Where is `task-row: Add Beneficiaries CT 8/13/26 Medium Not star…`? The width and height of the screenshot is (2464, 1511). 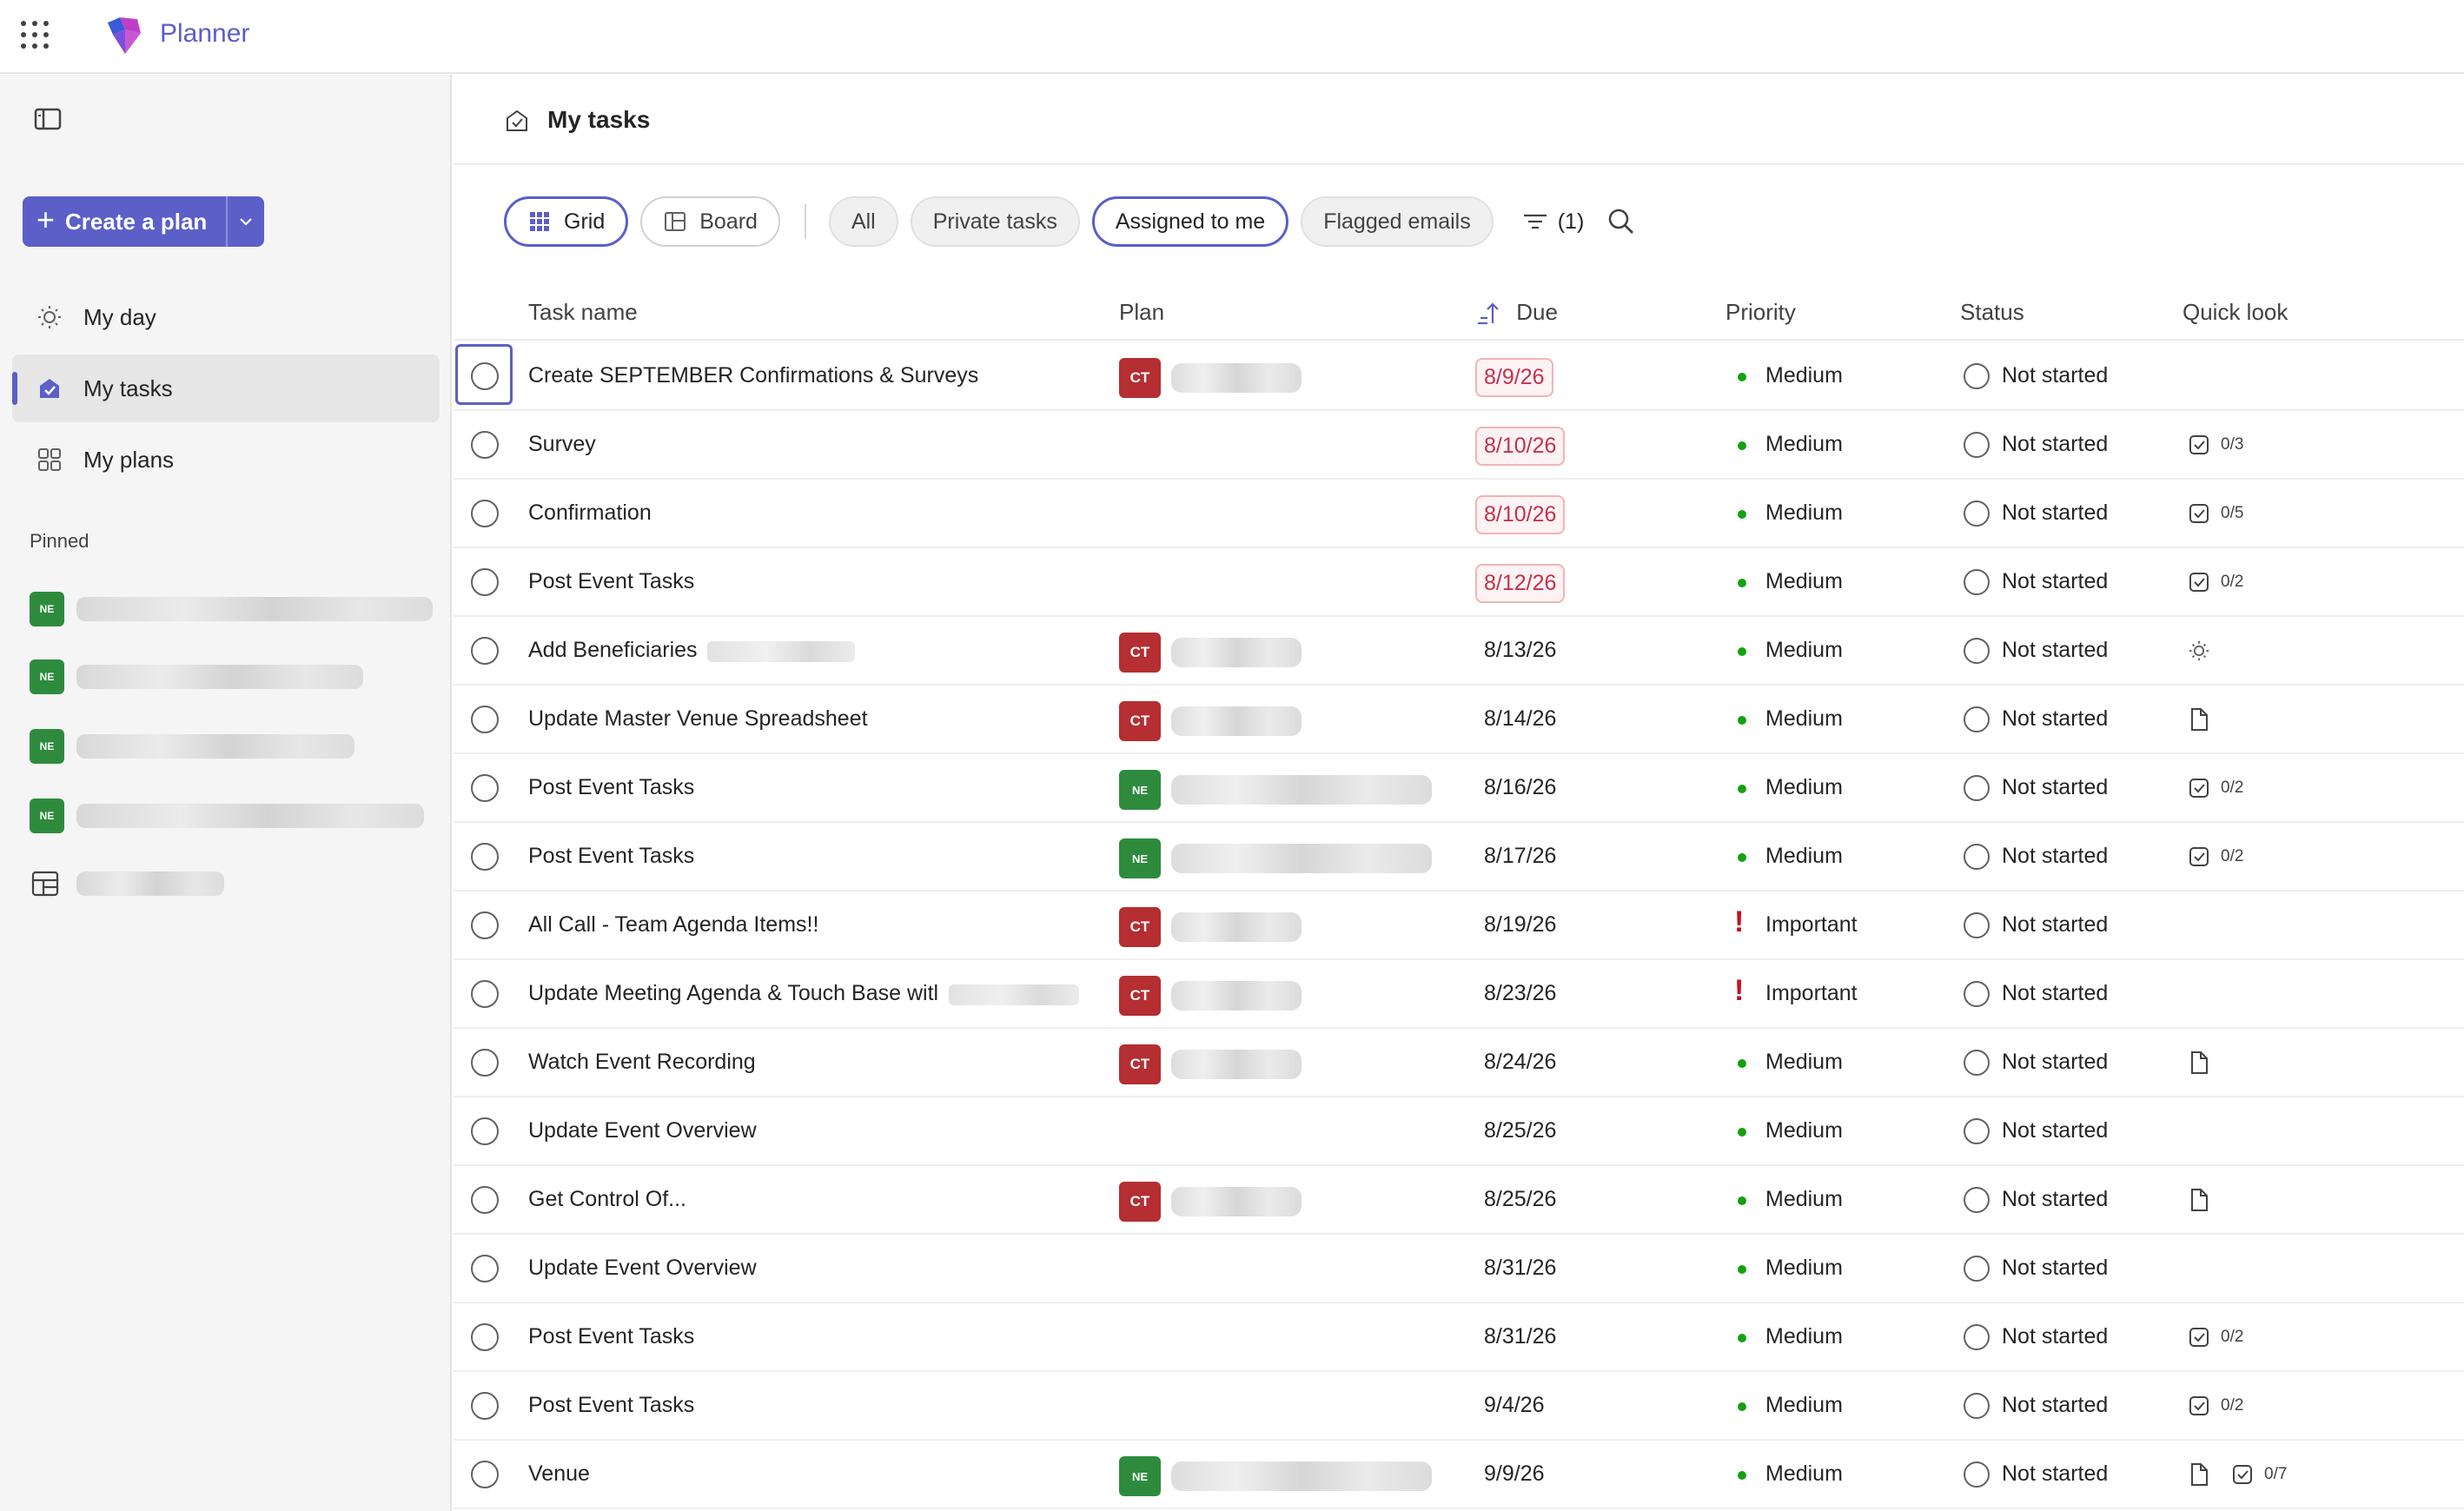
task-row: Add Beneficiaries CT 8/13/26 Medium Not star… is located at coordinates (1459, 651).